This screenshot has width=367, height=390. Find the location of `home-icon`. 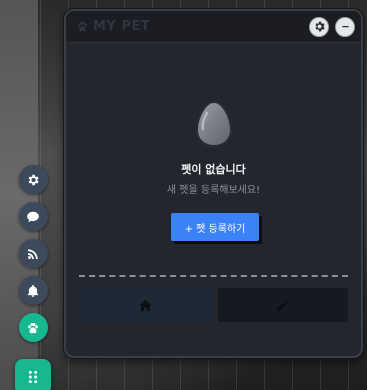

home-icon is located at coordinates (145, 305).